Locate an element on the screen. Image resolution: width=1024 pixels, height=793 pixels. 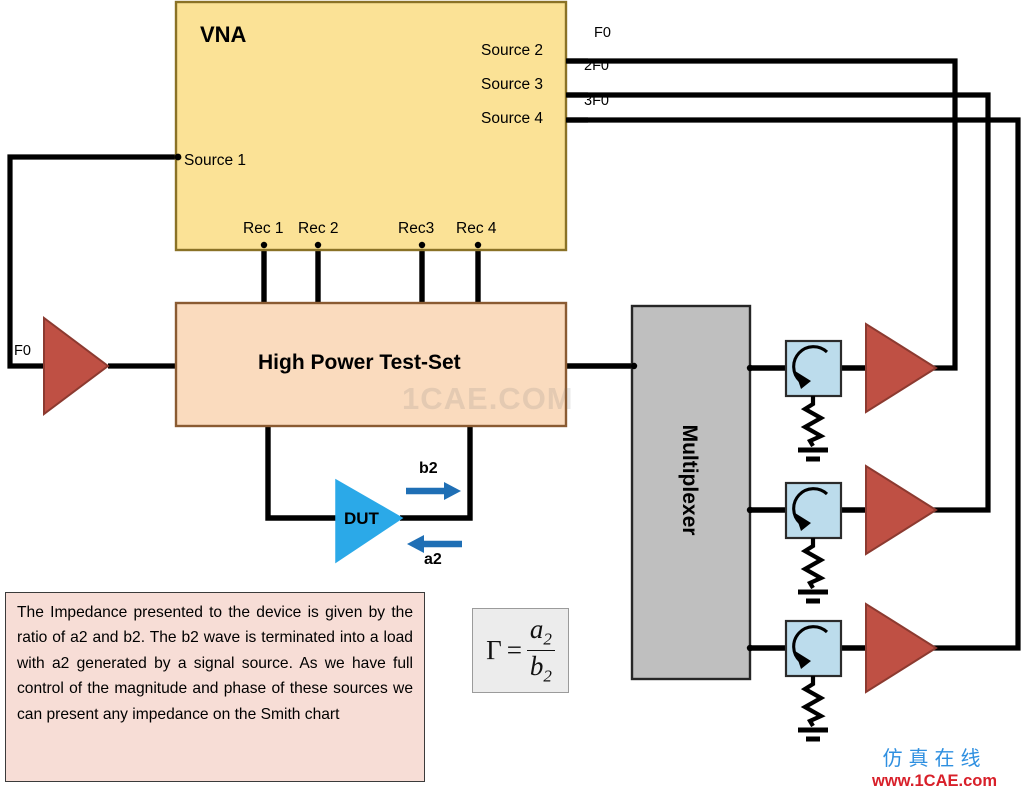
port-label-rec-1: Rec 1 is located at coordinates (263, 228).